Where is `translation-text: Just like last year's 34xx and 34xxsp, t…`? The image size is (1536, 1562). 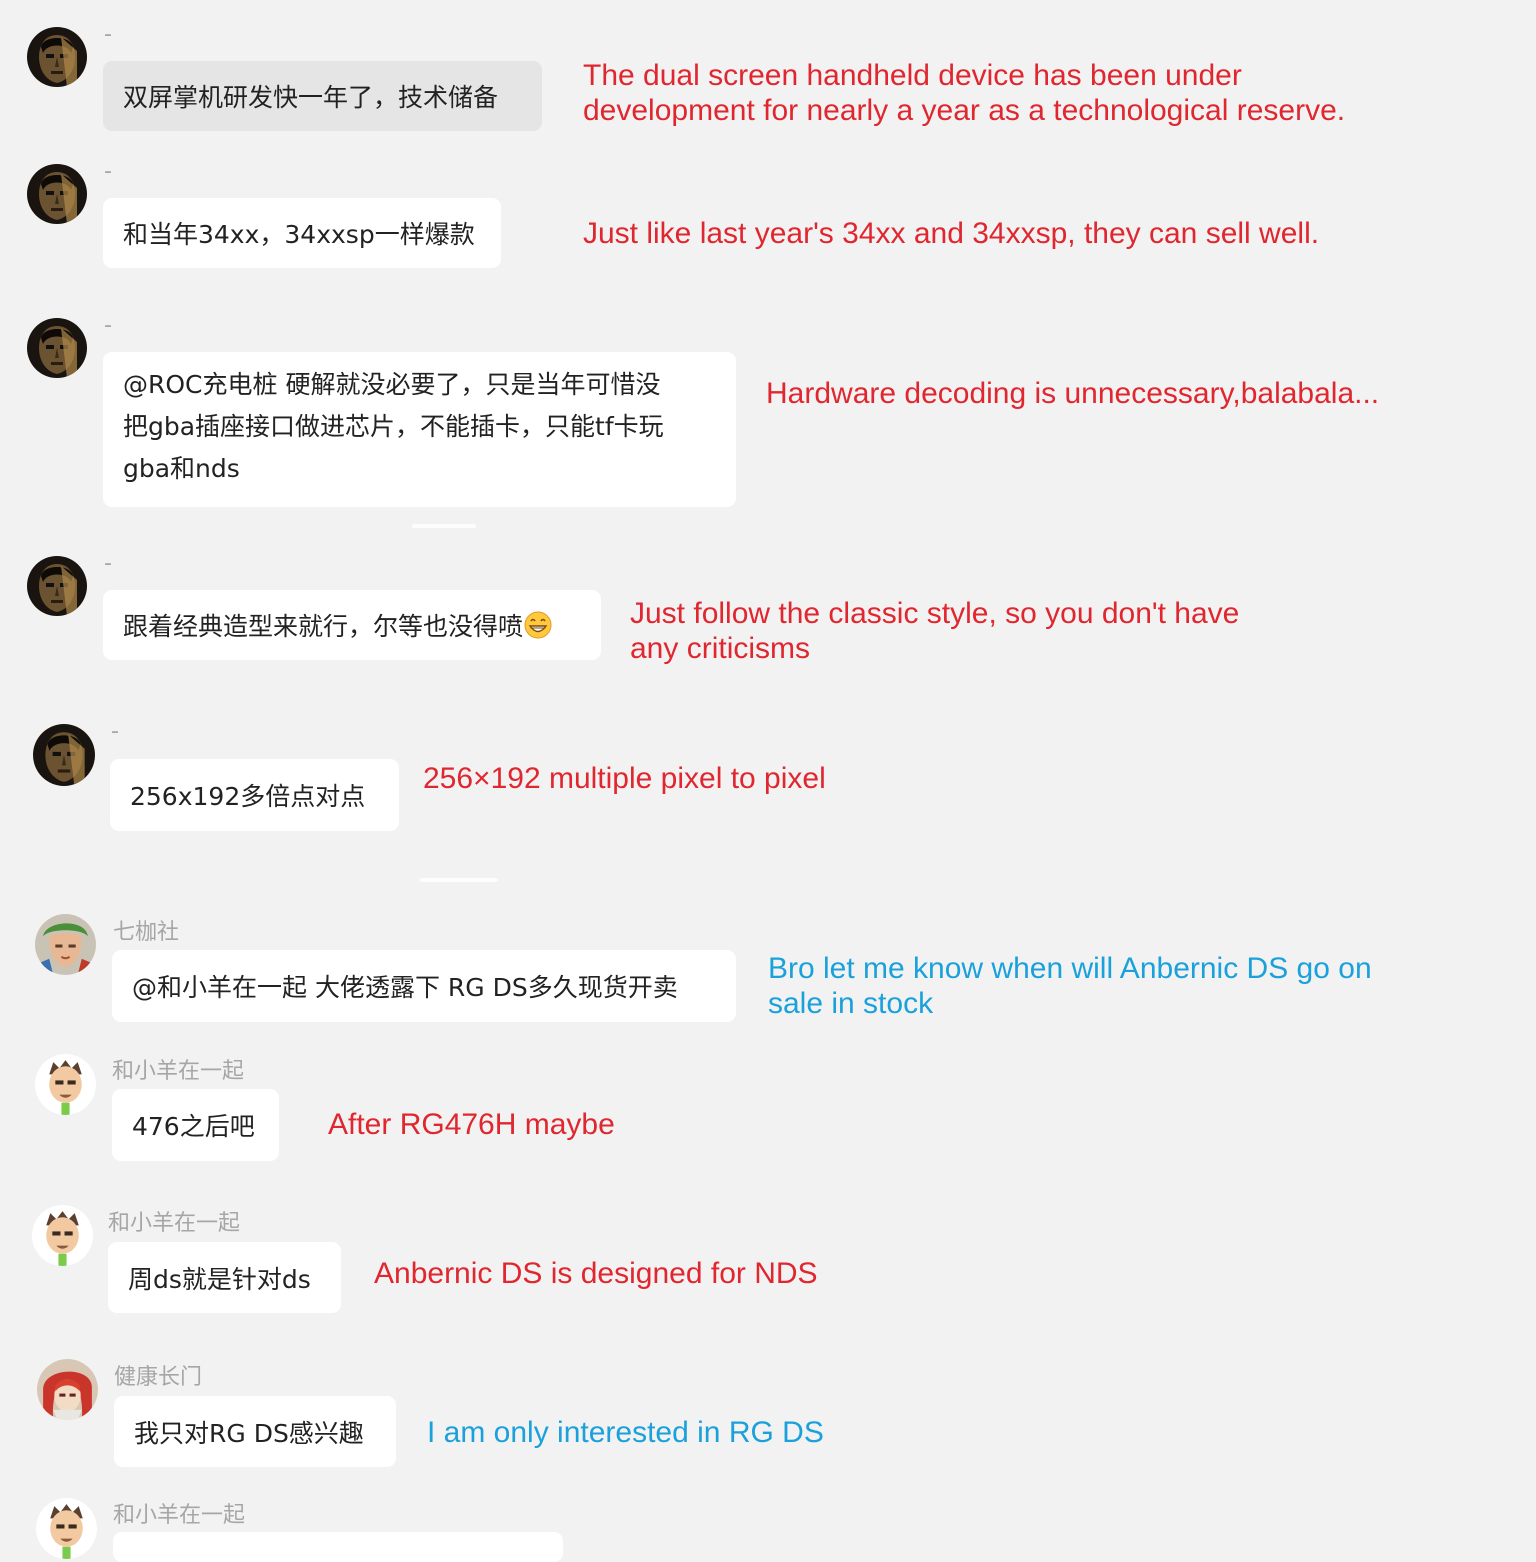 translation-text: Just like last year's 34xx and 34xxsp, t… is located at coordinates (951, 233).